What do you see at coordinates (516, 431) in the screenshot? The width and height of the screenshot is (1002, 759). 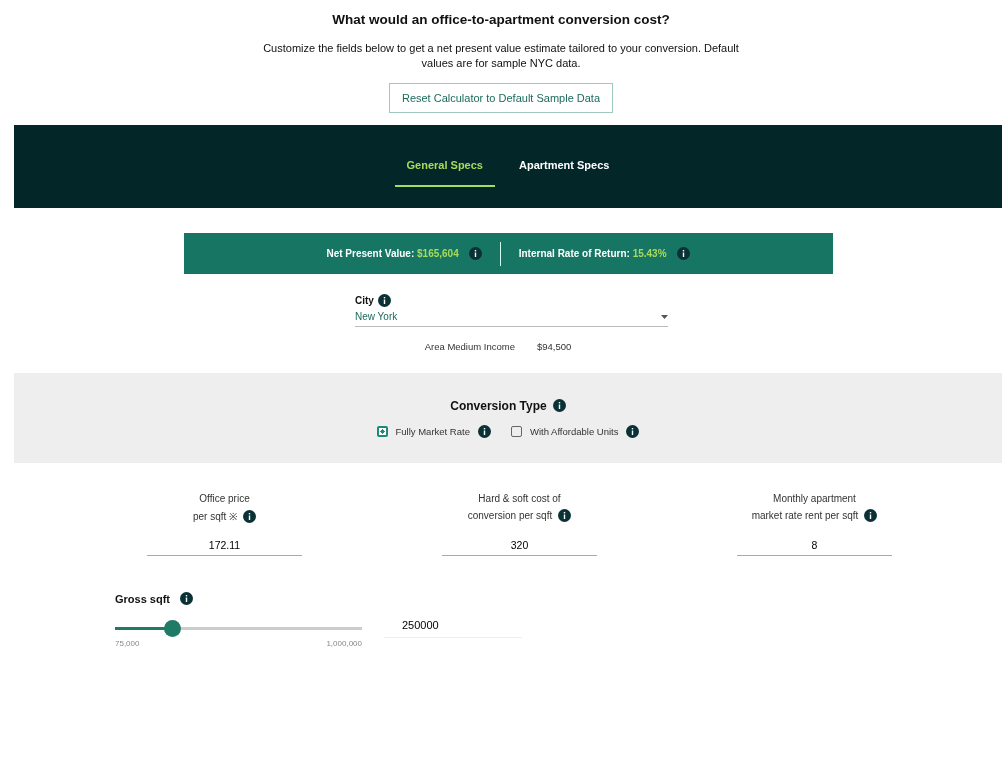 I see `radio` at bounding box center [516, 431].